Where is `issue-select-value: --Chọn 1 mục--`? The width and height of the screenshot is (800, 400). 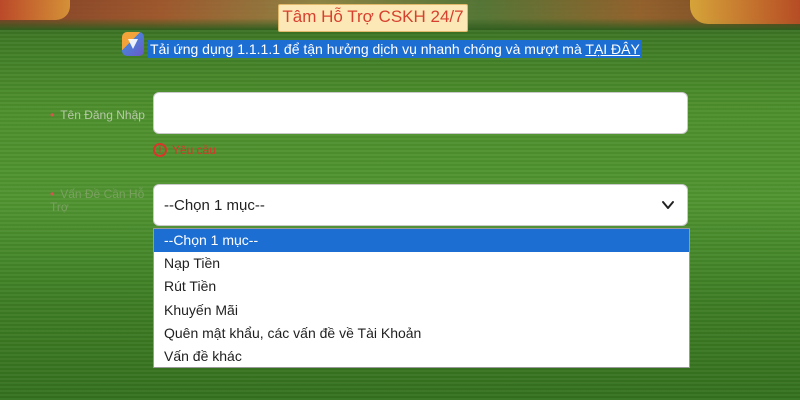
issue-select-value: --Chọn 1 mục-- is located at coordinates (214, 205).